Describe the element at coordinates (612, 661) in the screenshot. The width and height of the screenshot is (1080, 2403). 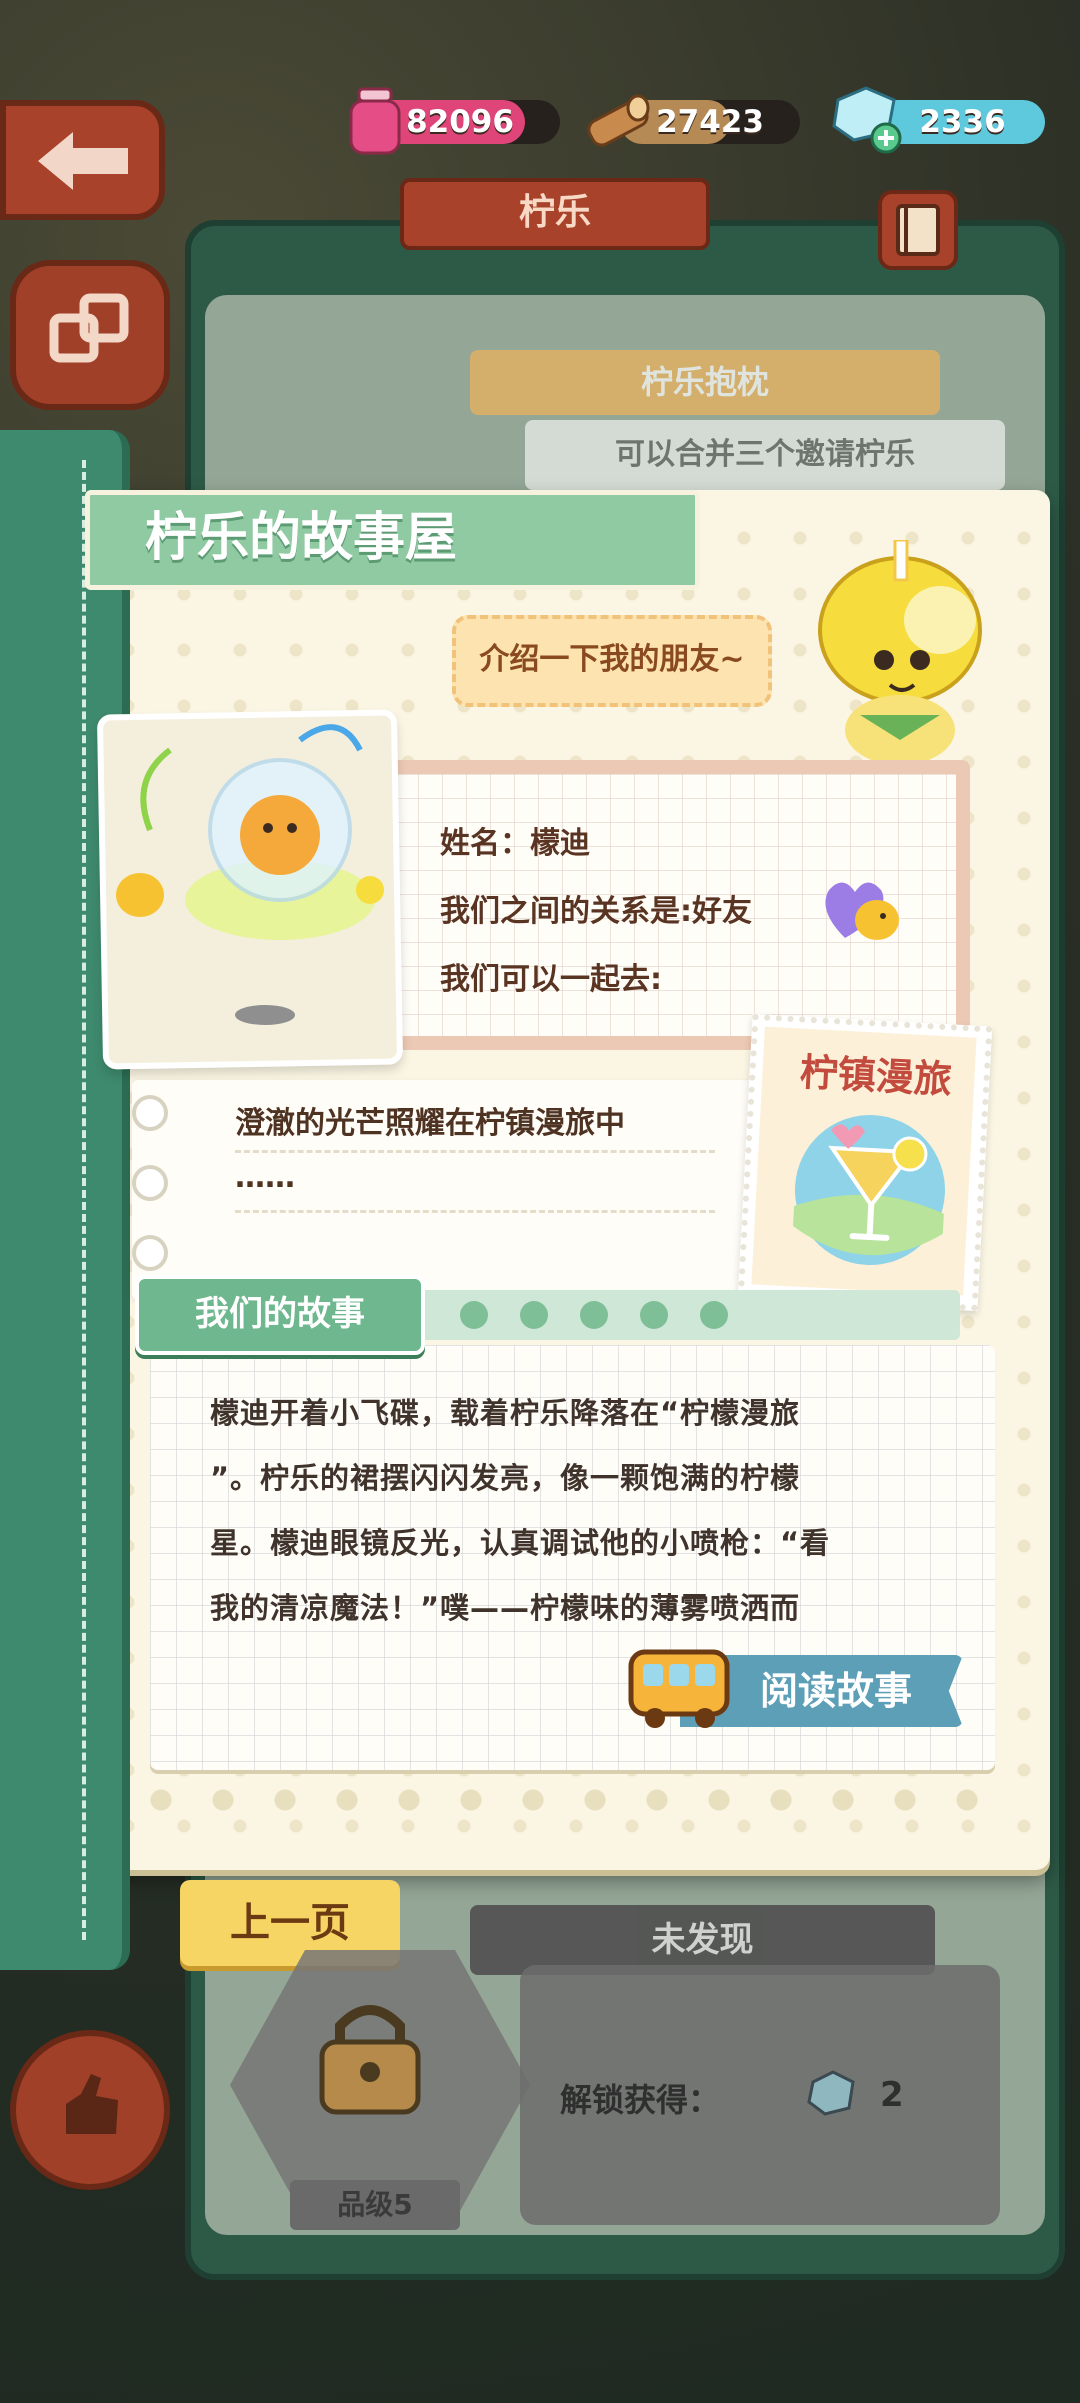
I see `intro-bubble: 介绍一下我的朋友~` at that location.